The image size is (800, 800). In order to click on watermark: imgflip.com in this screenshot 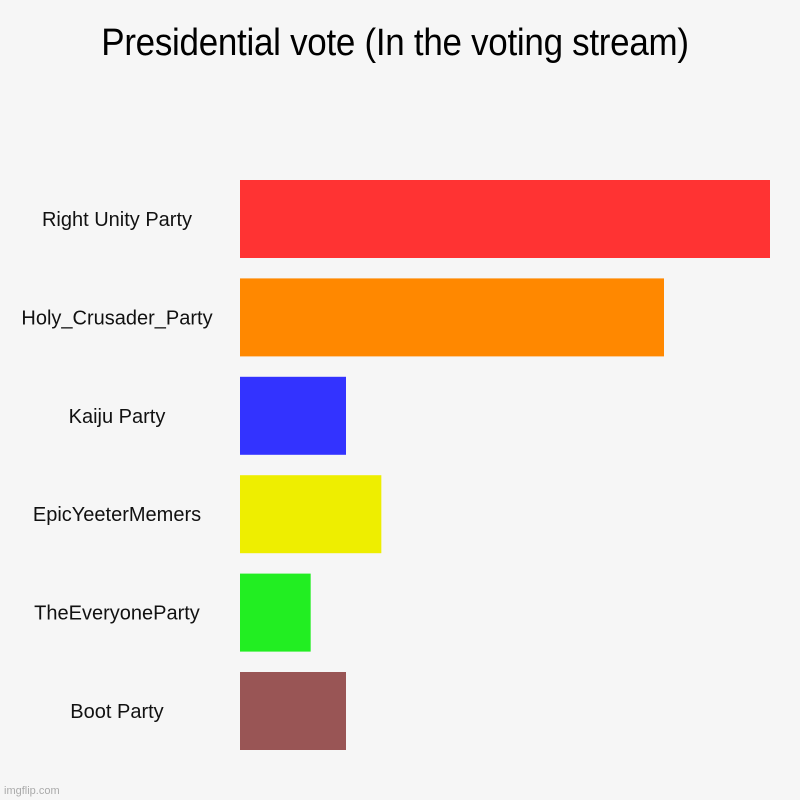, I will do `click(32, 791)`.